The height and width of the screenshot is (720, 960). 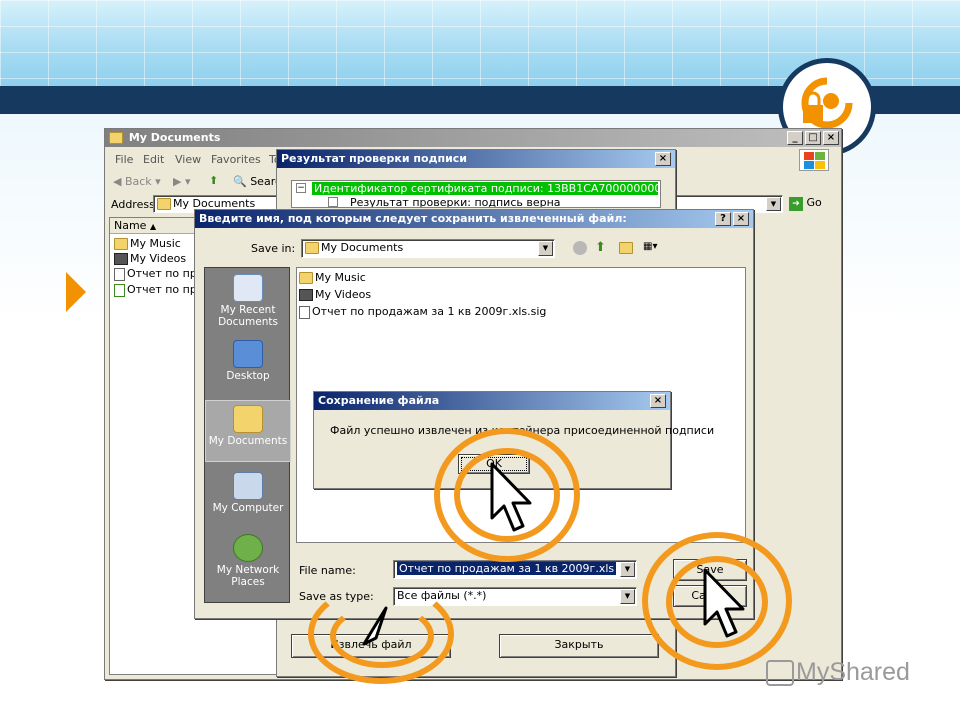 I want to click on back-button: ◀ Back ▾, so click(x=137, y=181).